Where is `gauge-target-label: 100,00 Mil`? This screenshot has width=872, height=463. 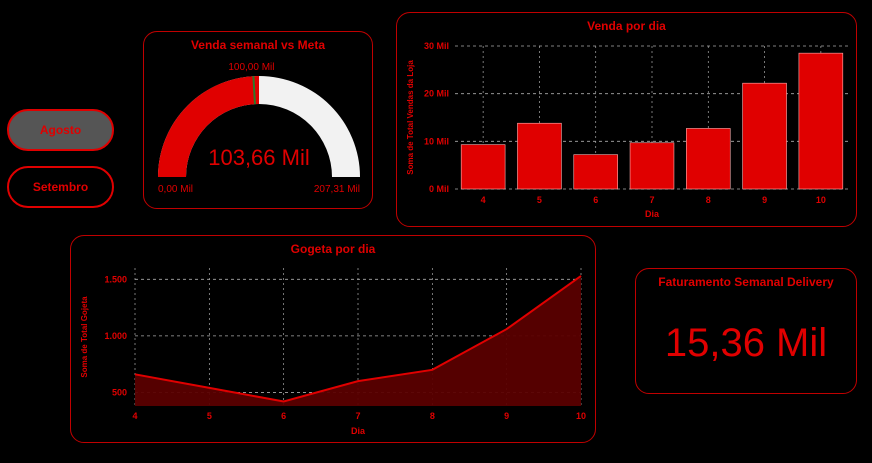 gauge-target-label: 100,00 Mil is located at coordinates (251, 67).